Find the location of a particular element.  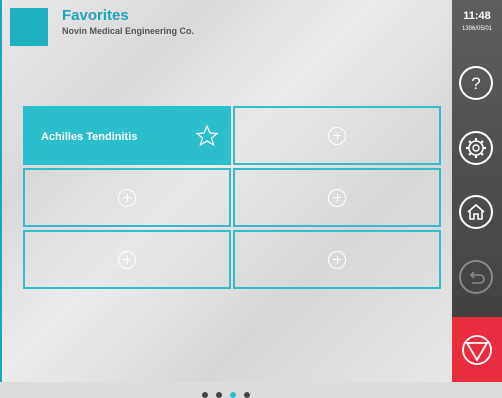

help-button: ? is located at coordinates (476, 83).